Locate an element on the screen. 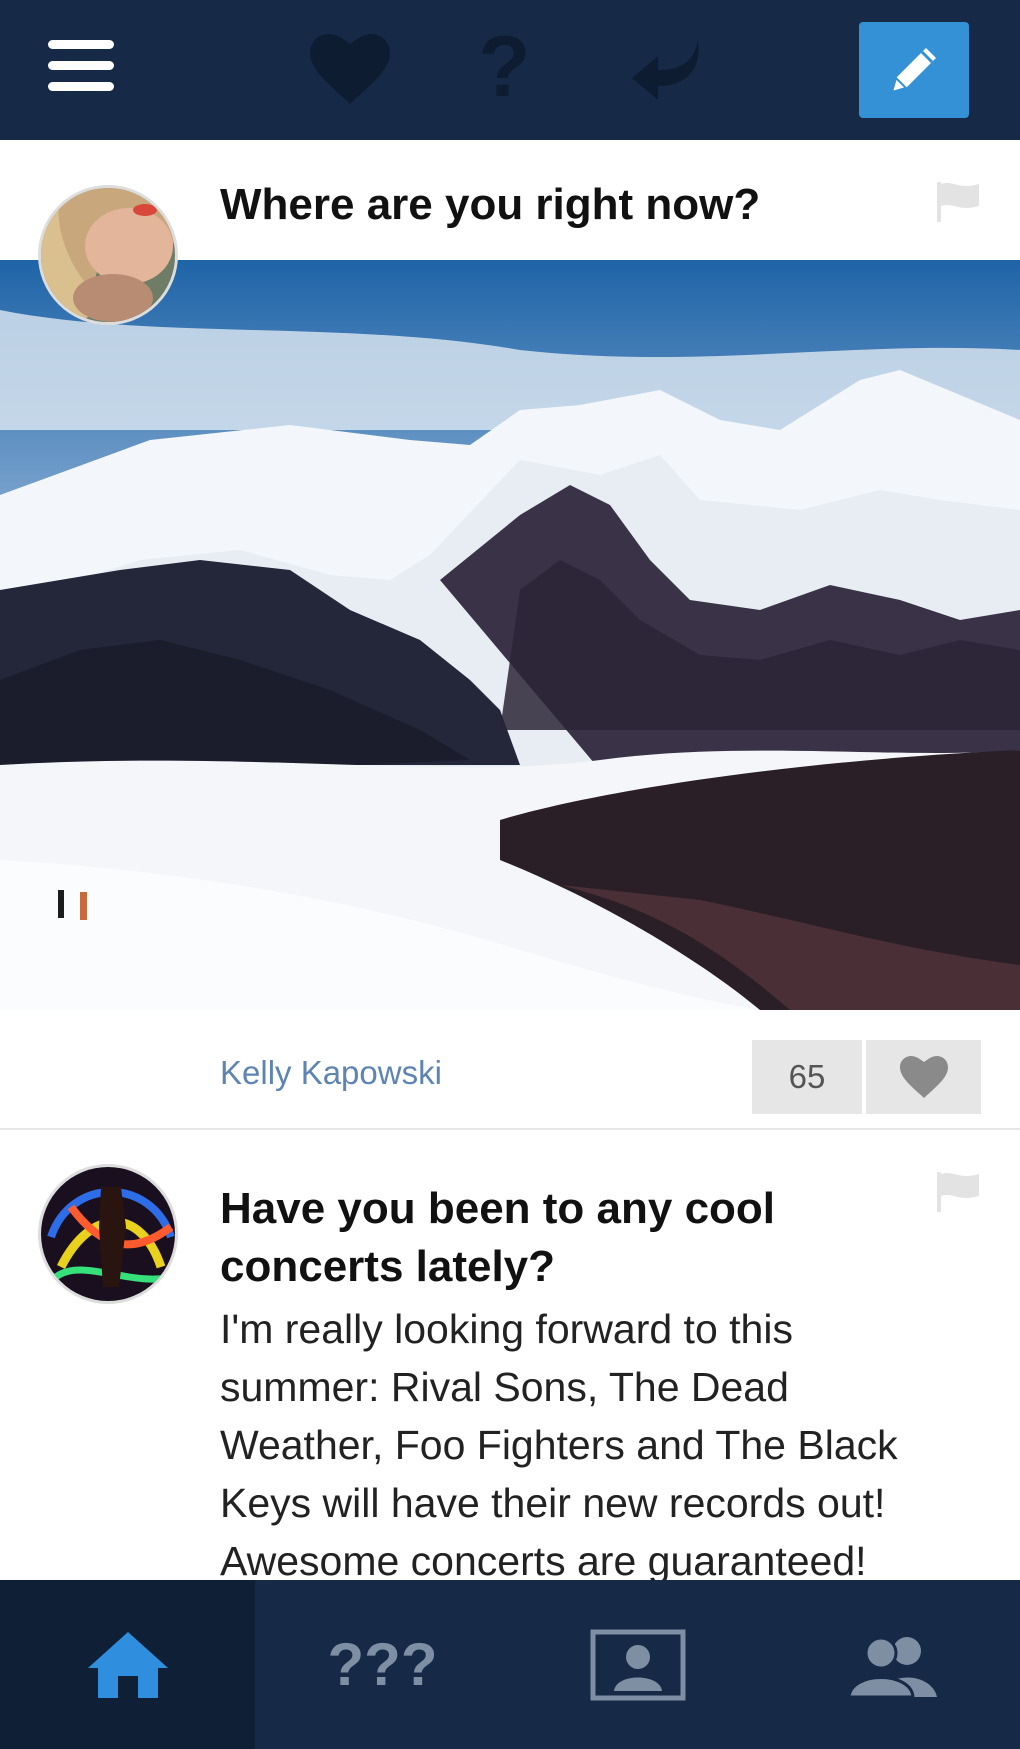 The image size is (1020, 1749). question-mark-icon: ? is located at coordinates (504, 67).